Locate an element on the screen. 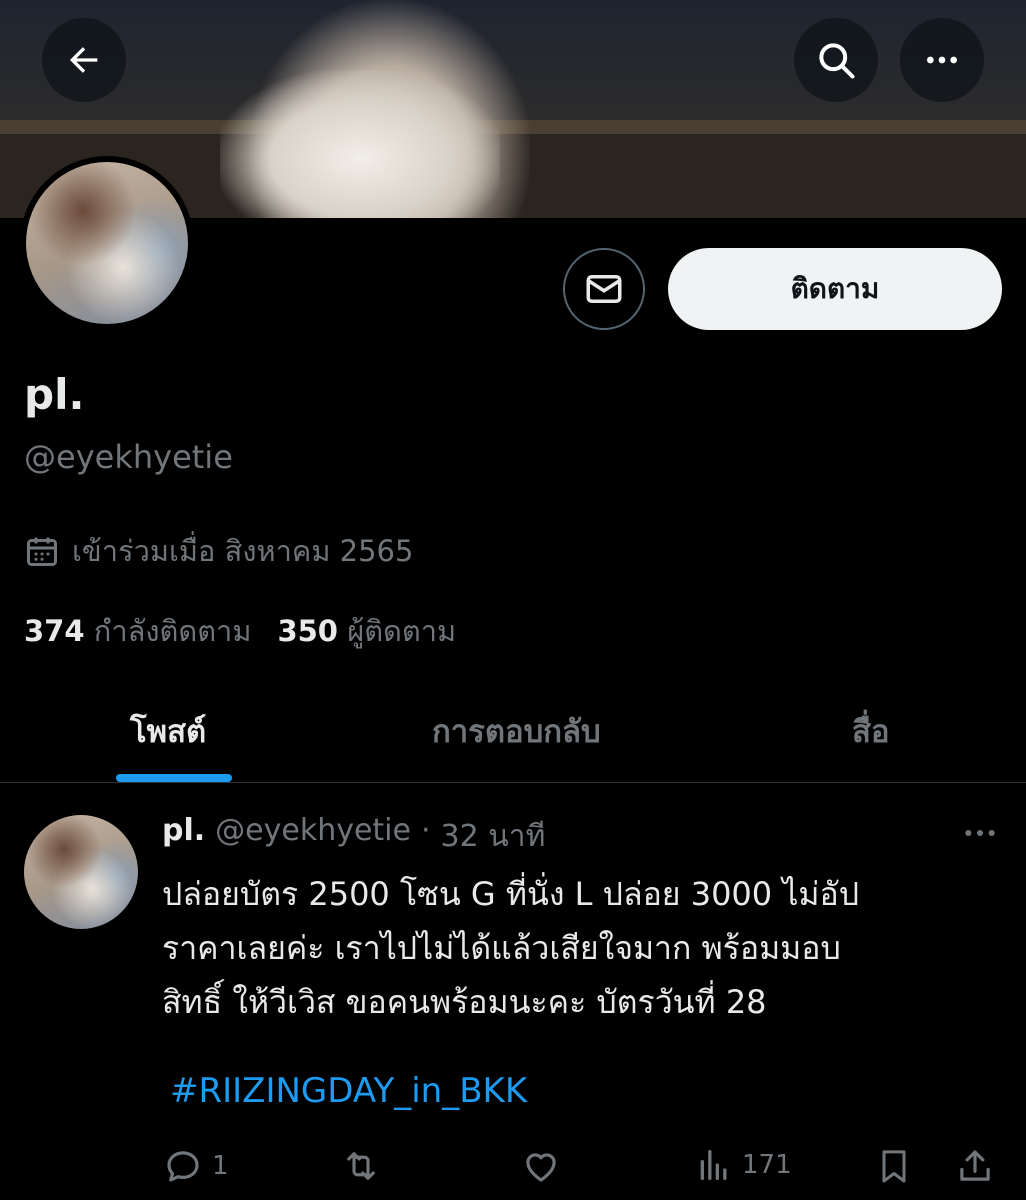 This screenshot has width=1026, height=1200. message-button is located at coordinates (604, 289).